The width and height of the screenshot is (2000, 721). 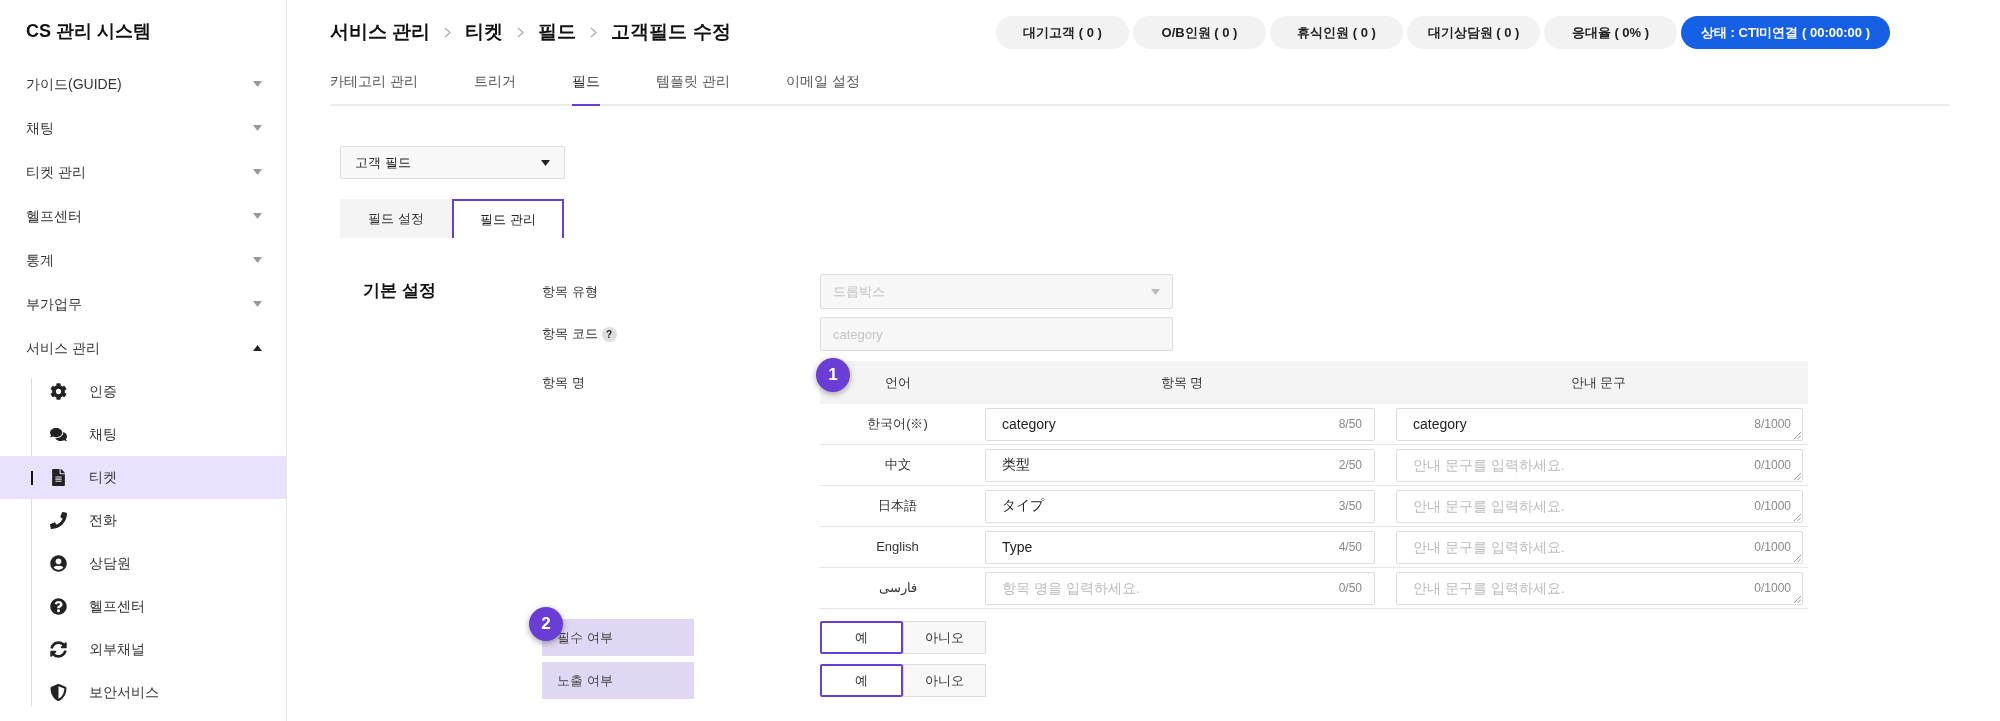 I want to click on collapse-caret-icon, so click(x=257, y=348).